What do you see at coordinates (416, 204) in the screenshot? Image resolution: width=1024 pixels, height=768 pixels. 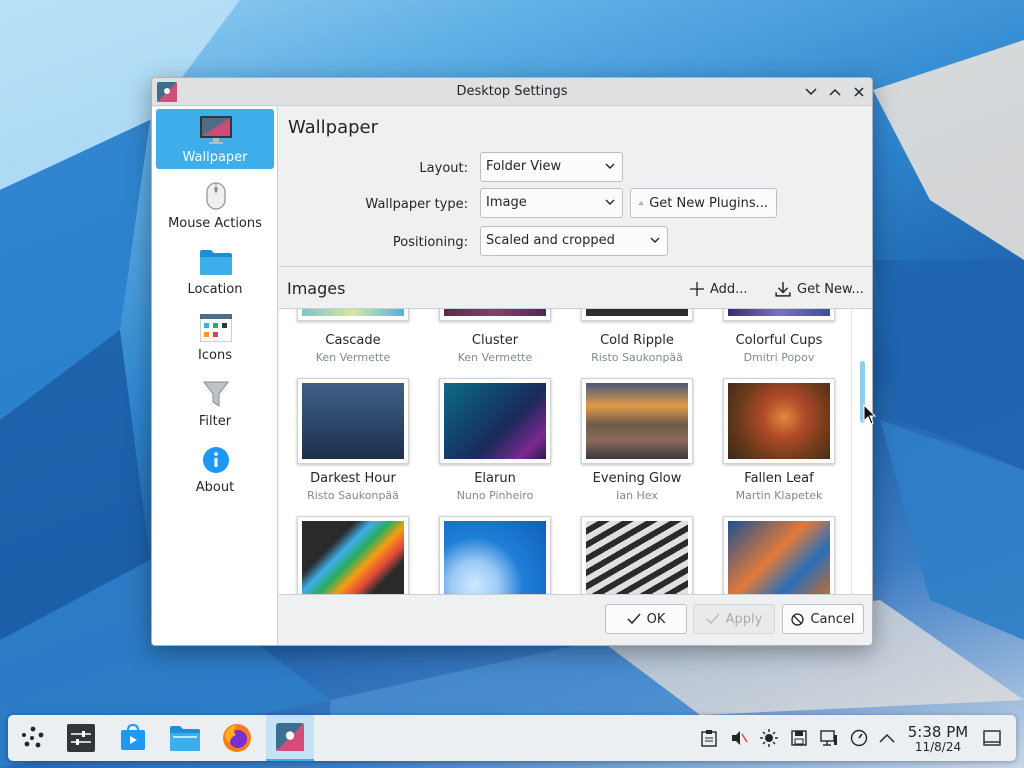 I see `wallpaper-type-label: Wallpaper type:` at bounding box center [416, 204].